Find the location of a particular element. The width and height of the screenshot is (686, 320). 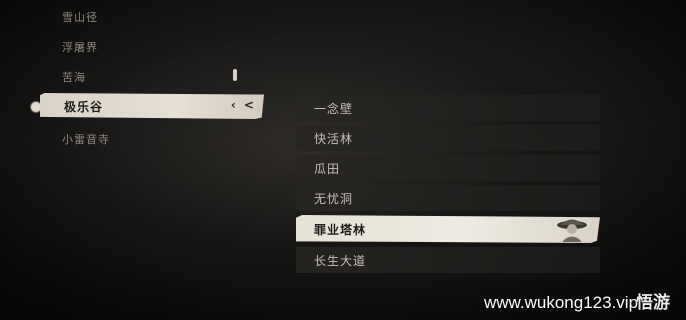

region-label: 苦海 is located at coordinates (74, 77).